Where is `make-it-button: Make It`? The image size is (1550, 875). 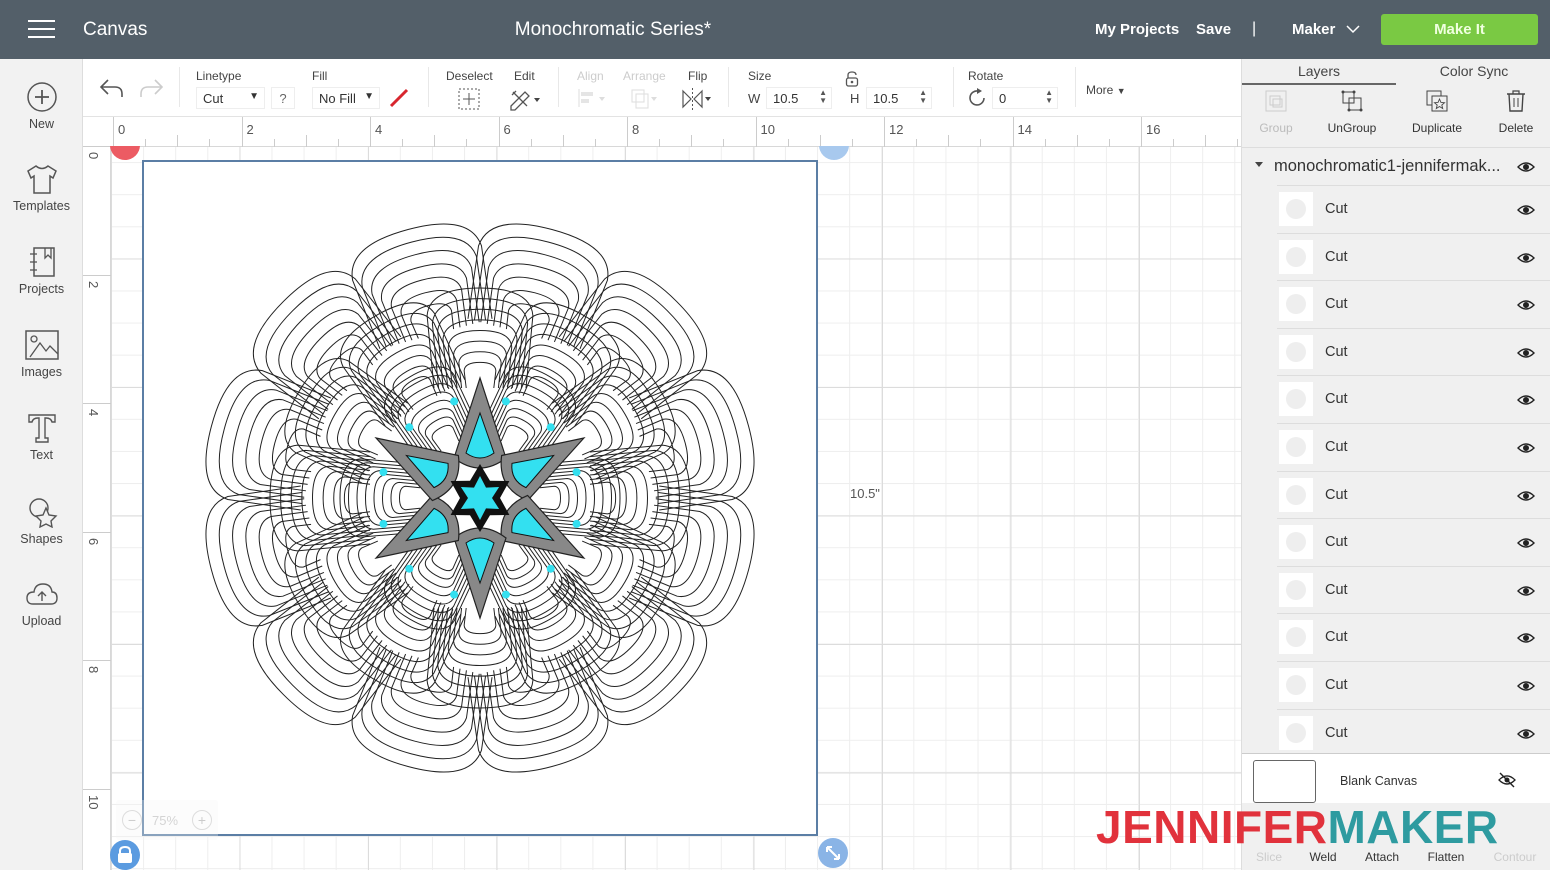 make-it-button: Make It is located at coordinates (1459, 29).